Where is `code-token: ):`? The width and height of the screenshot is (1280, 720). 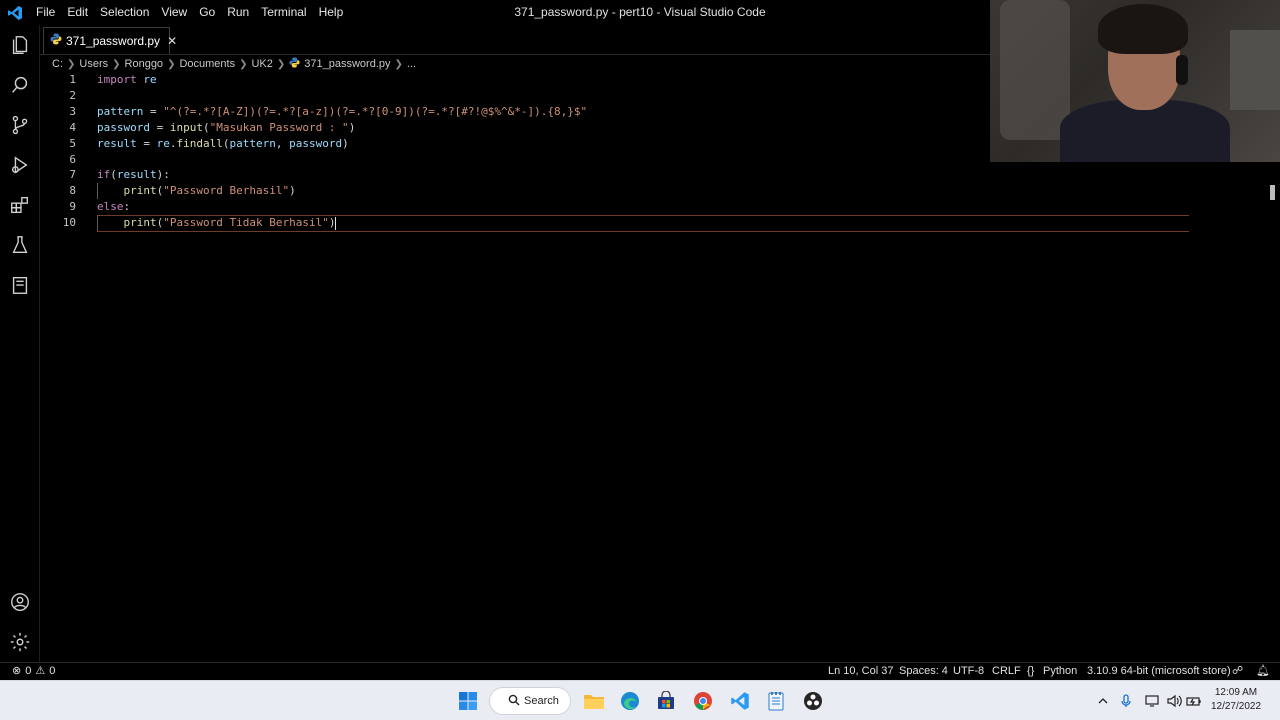
code-token: ): is located at coordinates (163, 175).